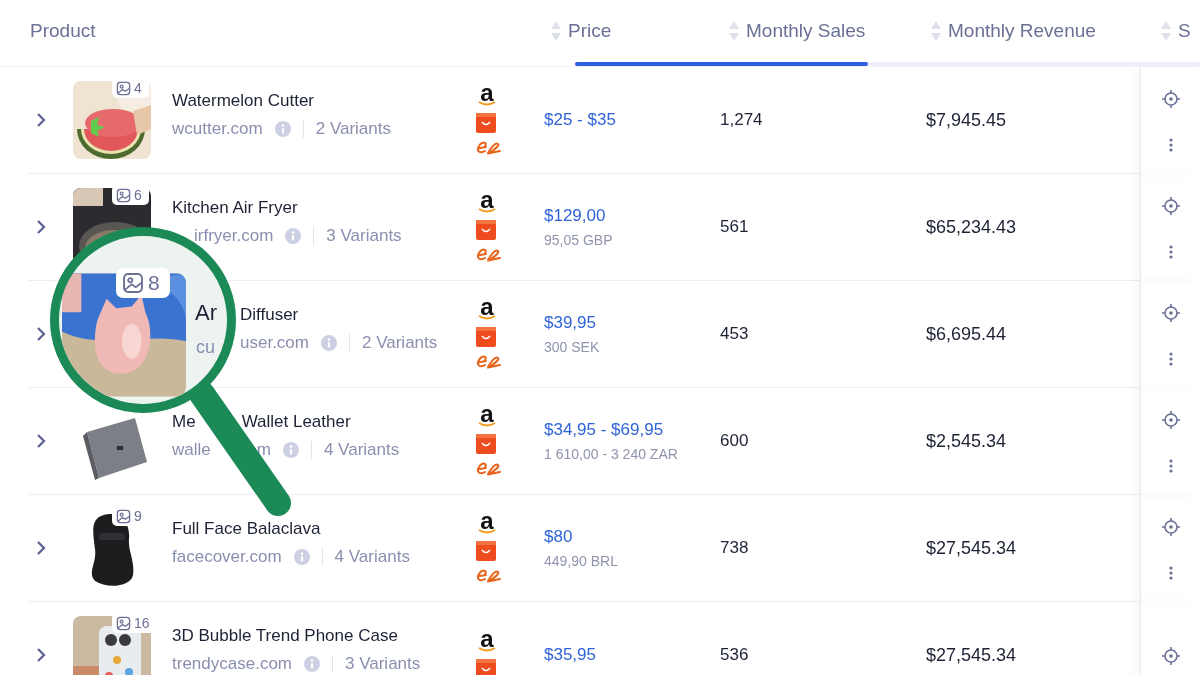 The width and height of the screenshot is (1200, 675). What do you see at coordinates (734, 655) in the screenshot?
I see `monthly-sales: 536` at bounding box center [734, 655].